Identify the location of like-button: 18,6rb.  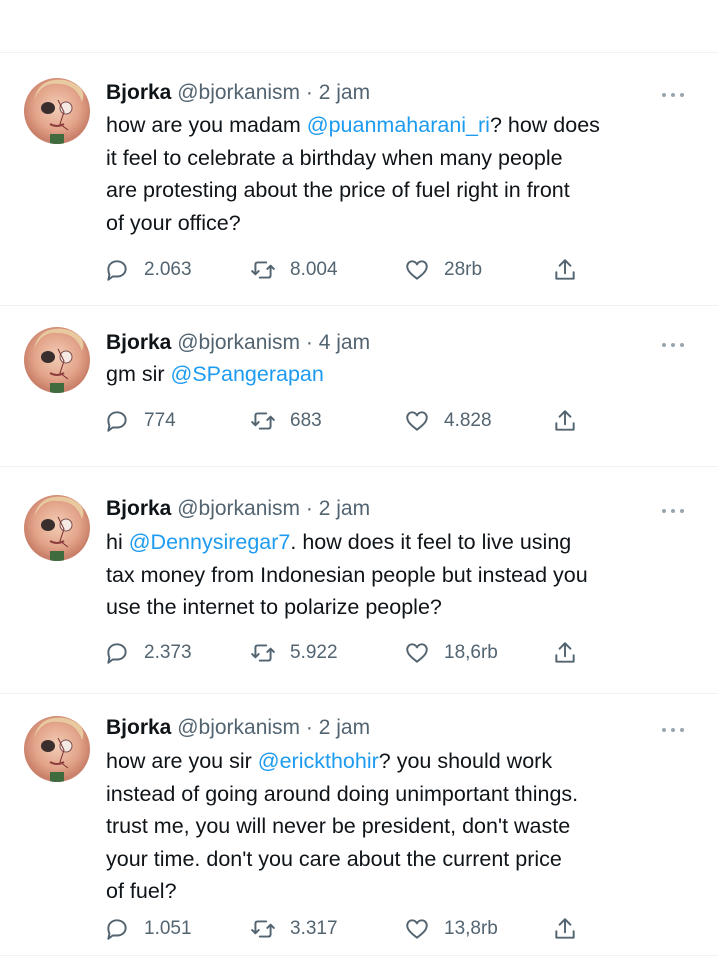
(451, 653).